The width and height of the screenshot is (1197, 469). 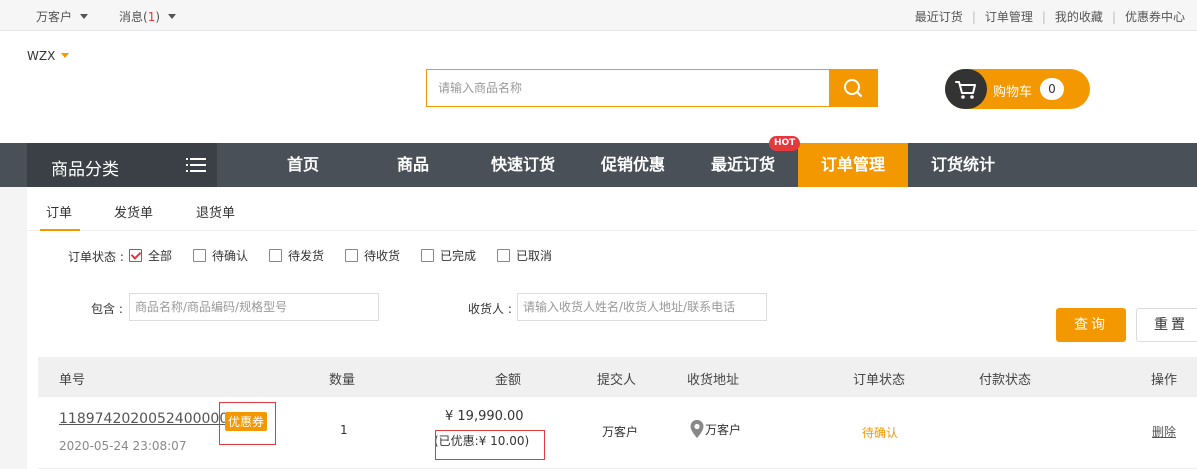 What do you see at coordinates (158, 17) in the screenshot?
I see `messages-paren-close: )` at bounding box center [158, 17].